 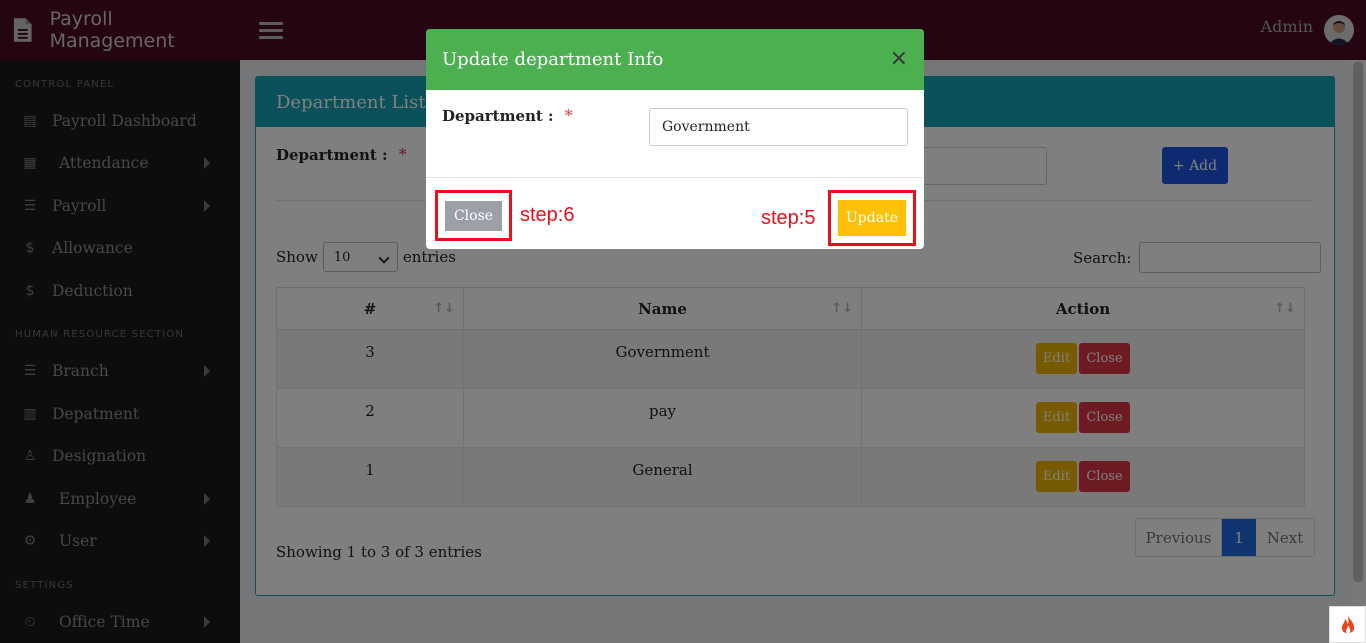 What do you see at coordinates (788, 218) in the screenshot?
I see `step-5-annotation: step:5` at bounding box center [788, 218].